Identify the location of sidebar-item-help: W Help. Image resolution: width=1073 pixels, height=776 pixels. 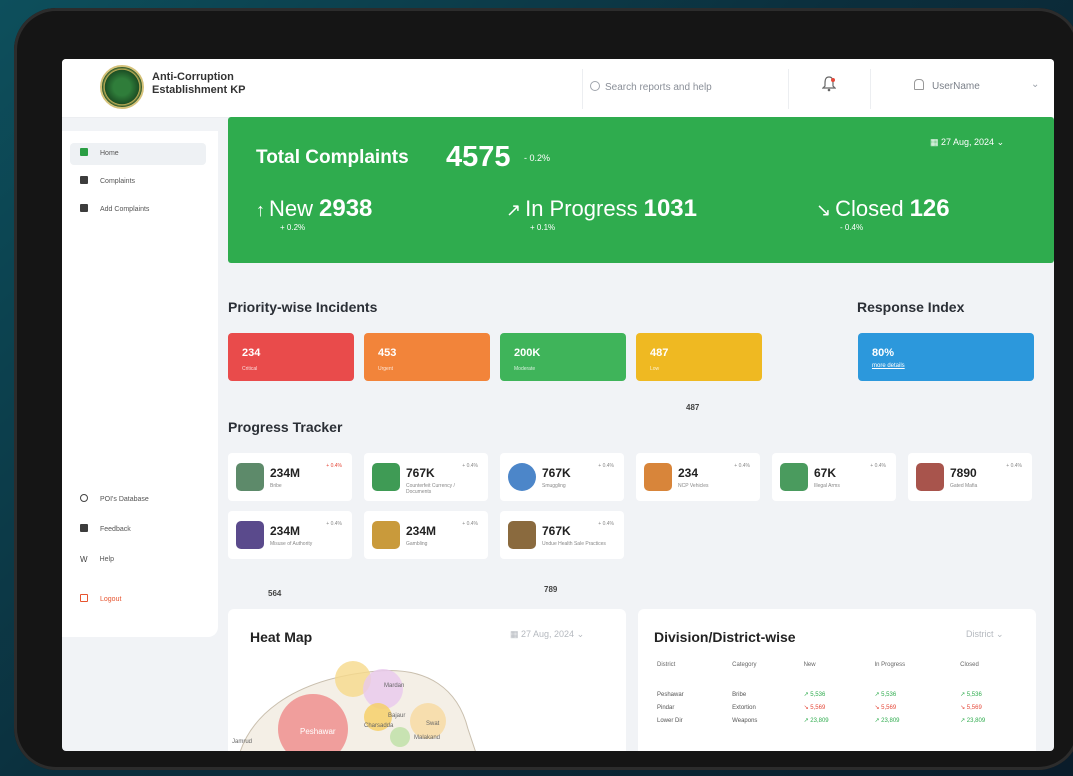
(138, 560).